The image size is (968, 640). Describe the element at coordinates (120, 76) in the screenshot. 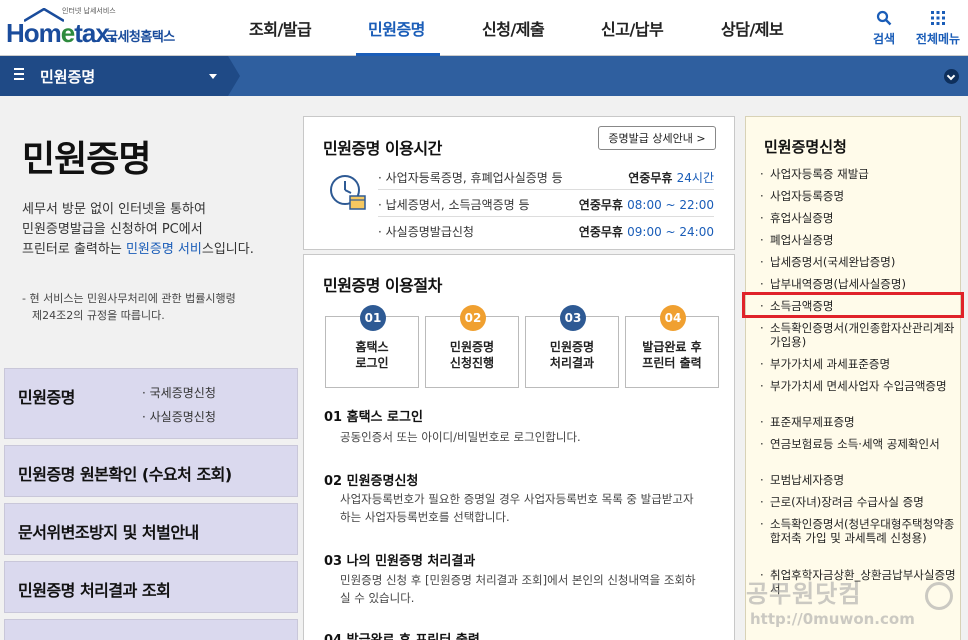

I see `location-select` at that location.